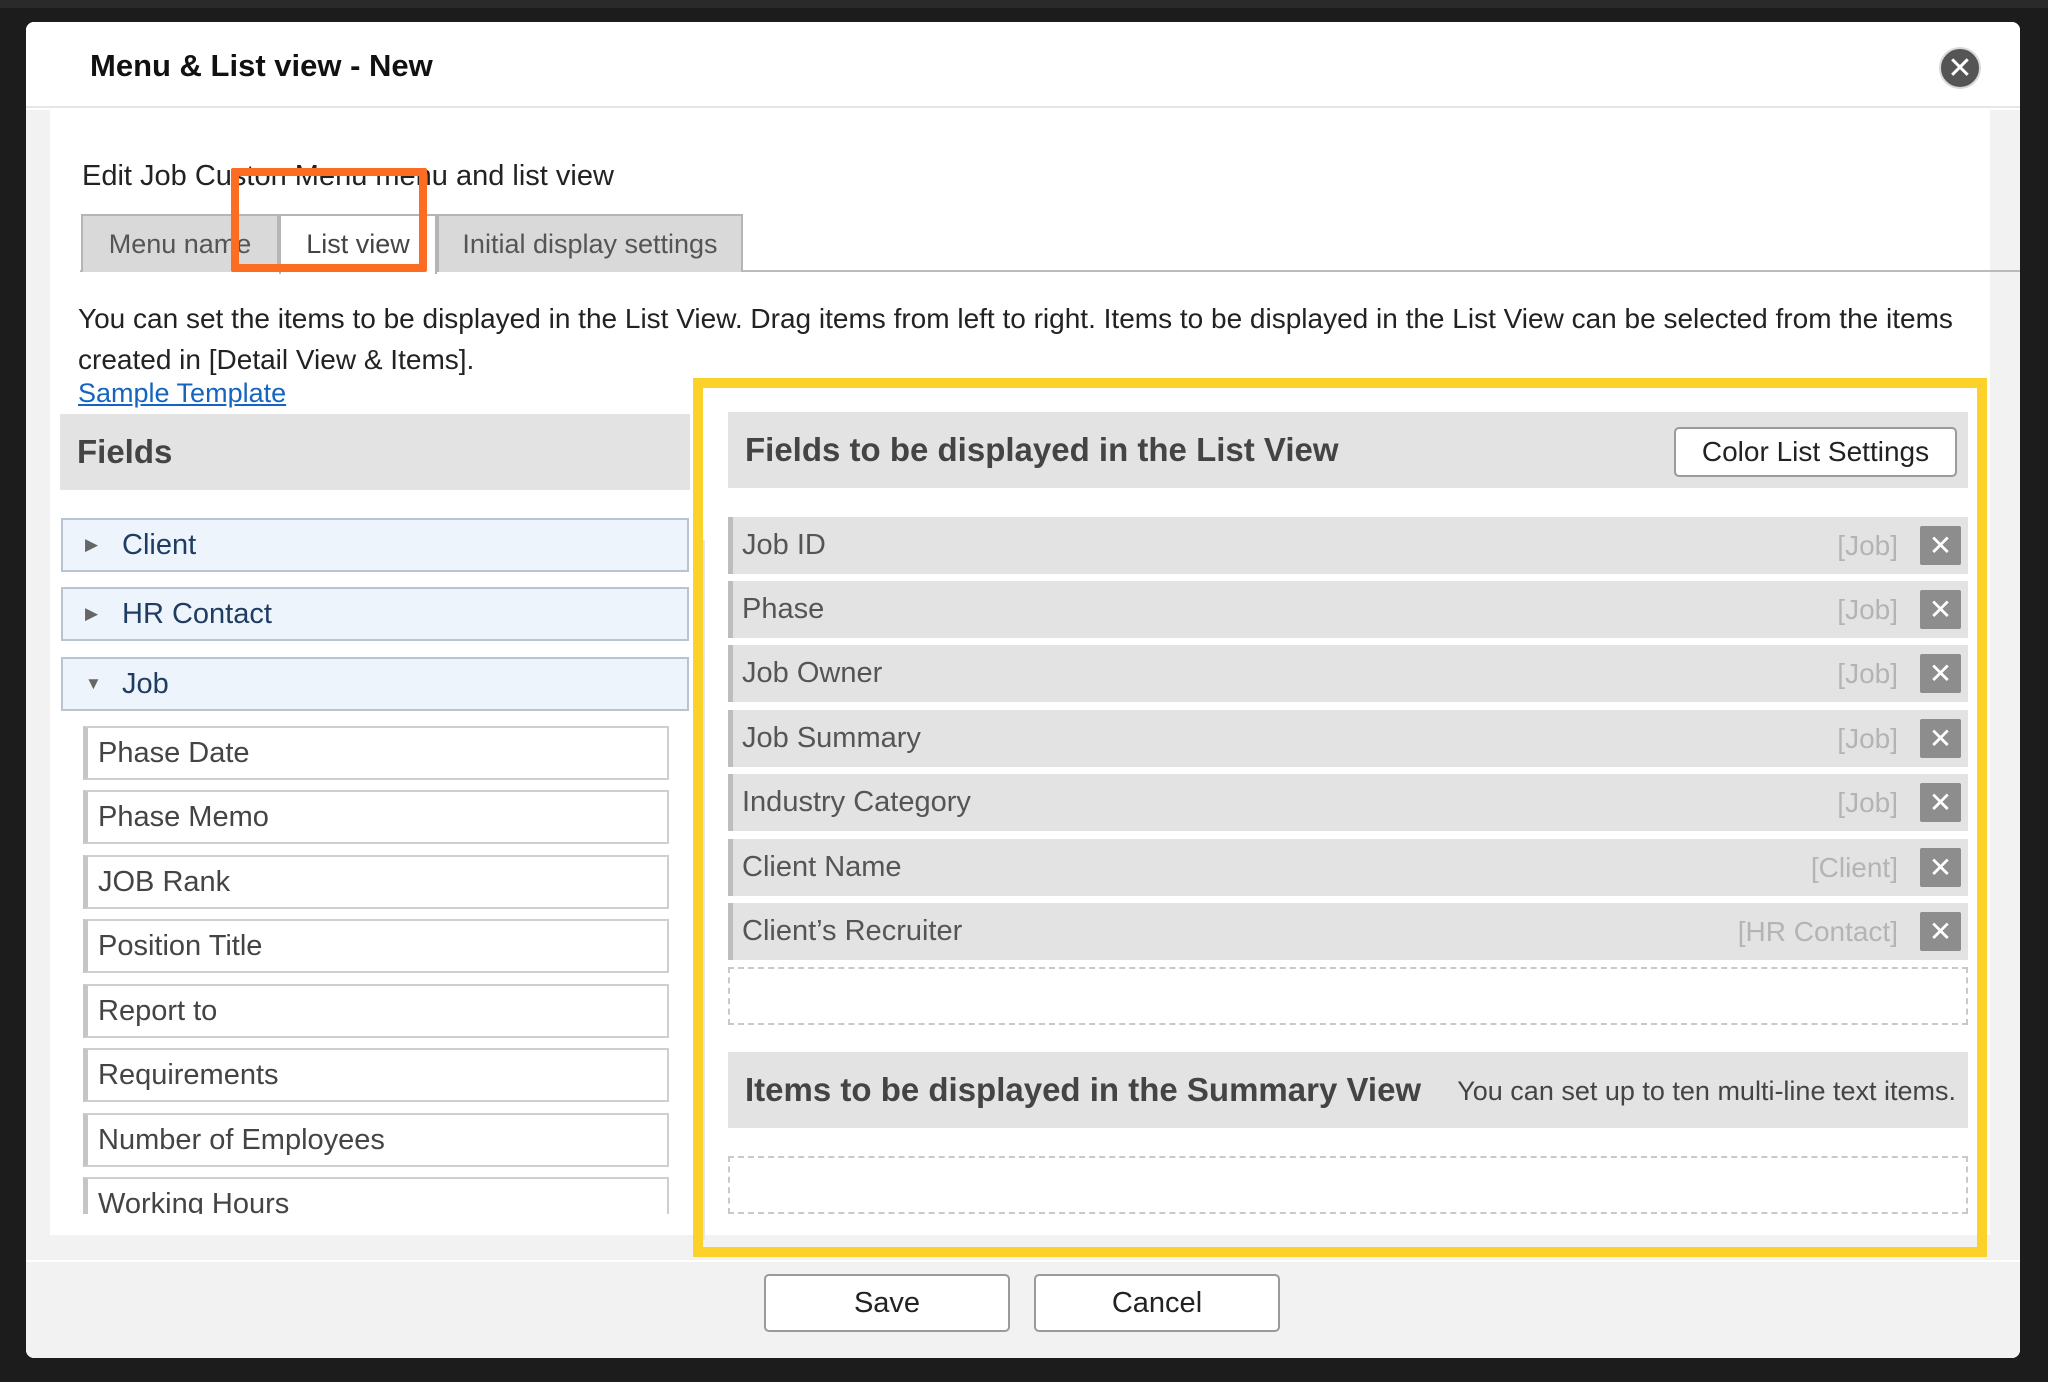  I want to click on summary-view-dropzone, so click(1348, 1185).